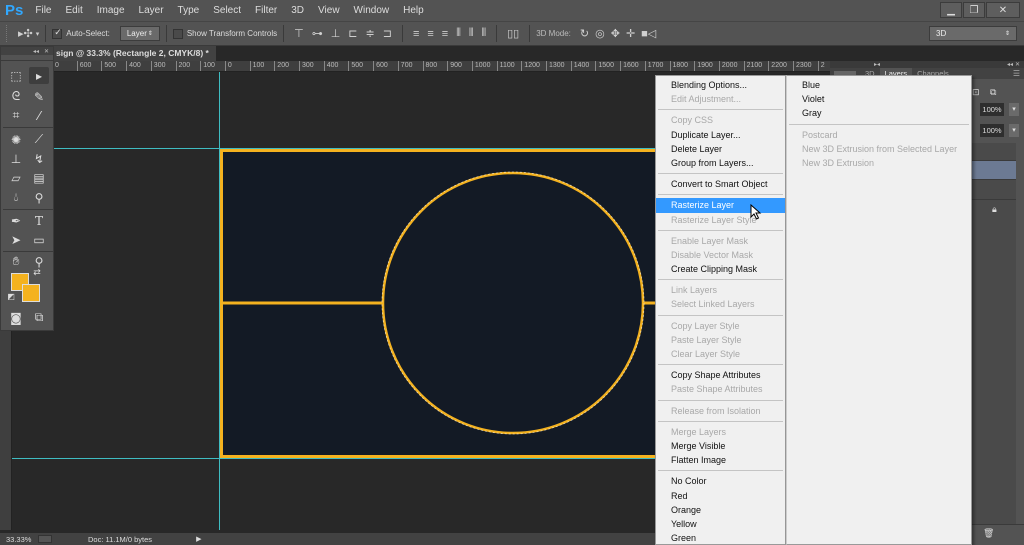 Image resolution: width=1024 pixels, height=545 pixels. Describe the element at coordinates (39, 139) in the screenshot. I see `brush-tool-icon: ⟋` at that location.